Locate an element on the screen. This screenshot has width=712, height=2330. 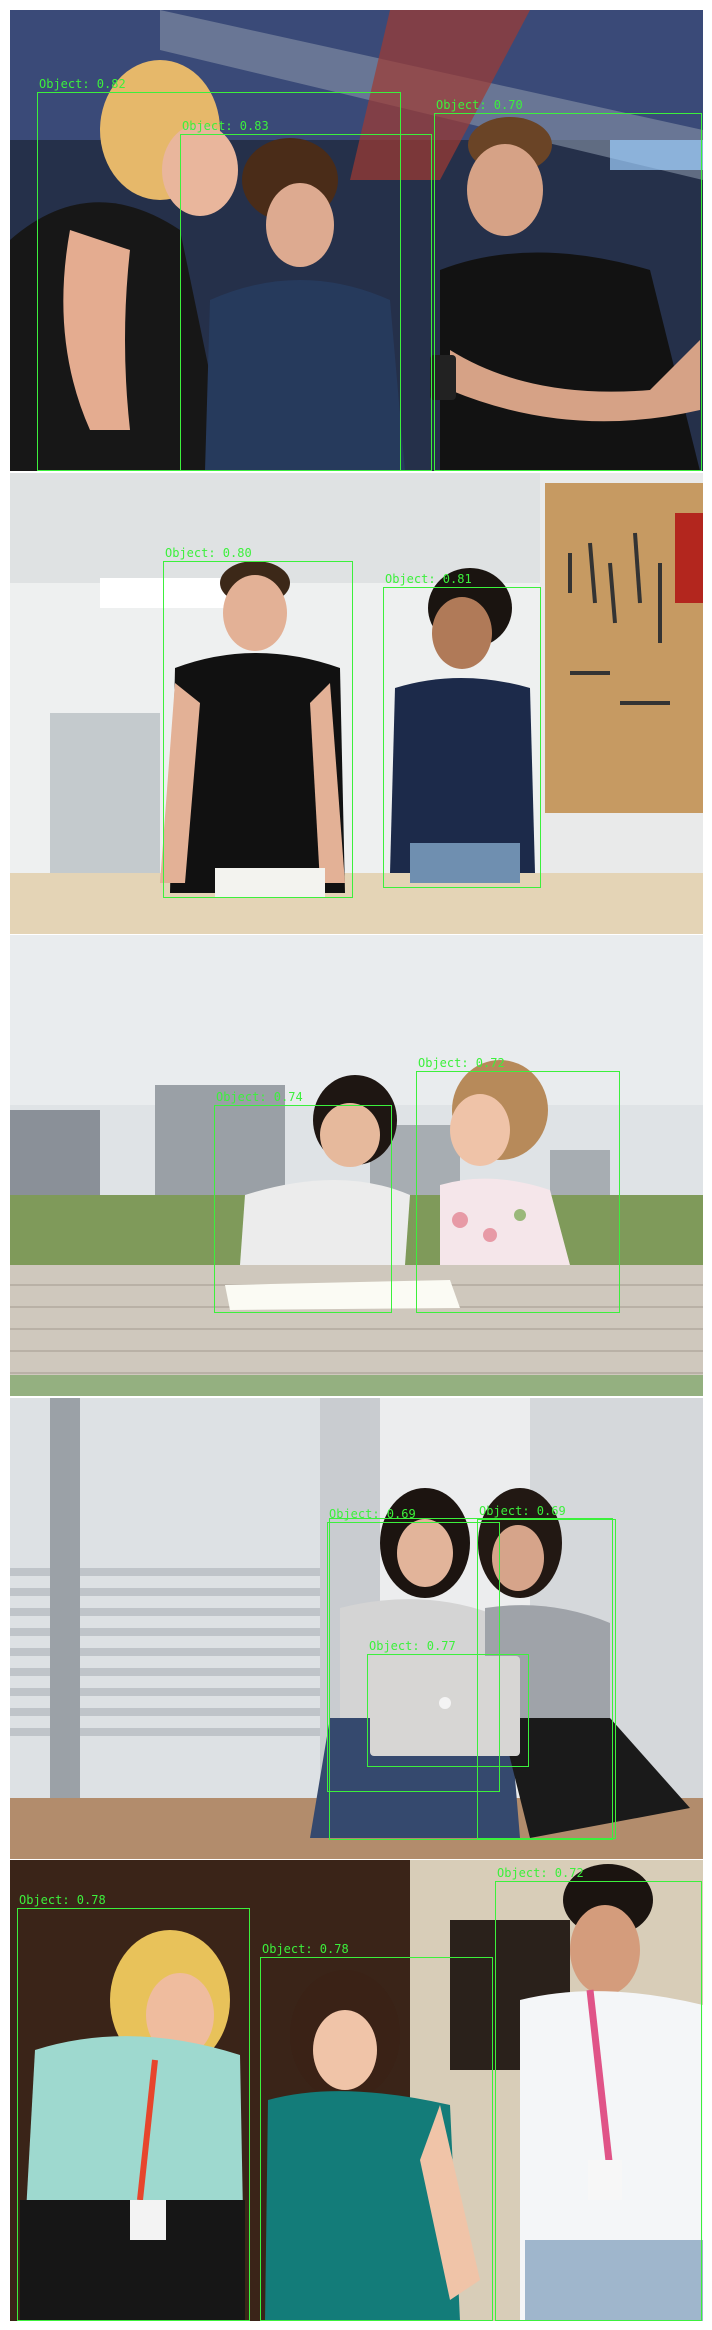
detection-box is located at coordinates (471, 1679).